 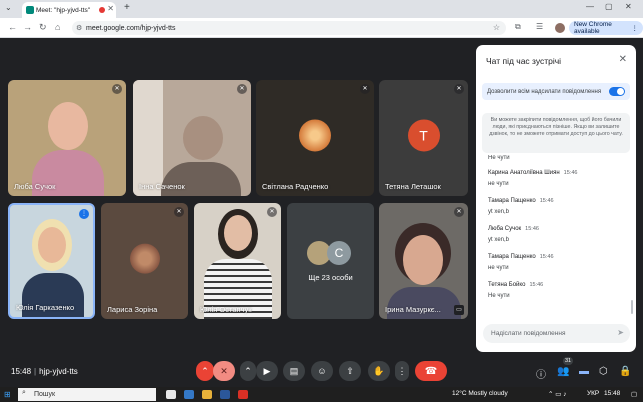 What do you see at coordinates (248, 371) in the screenshot?
I see `video-options-button: ⌃` at bounding box center [248, 371].